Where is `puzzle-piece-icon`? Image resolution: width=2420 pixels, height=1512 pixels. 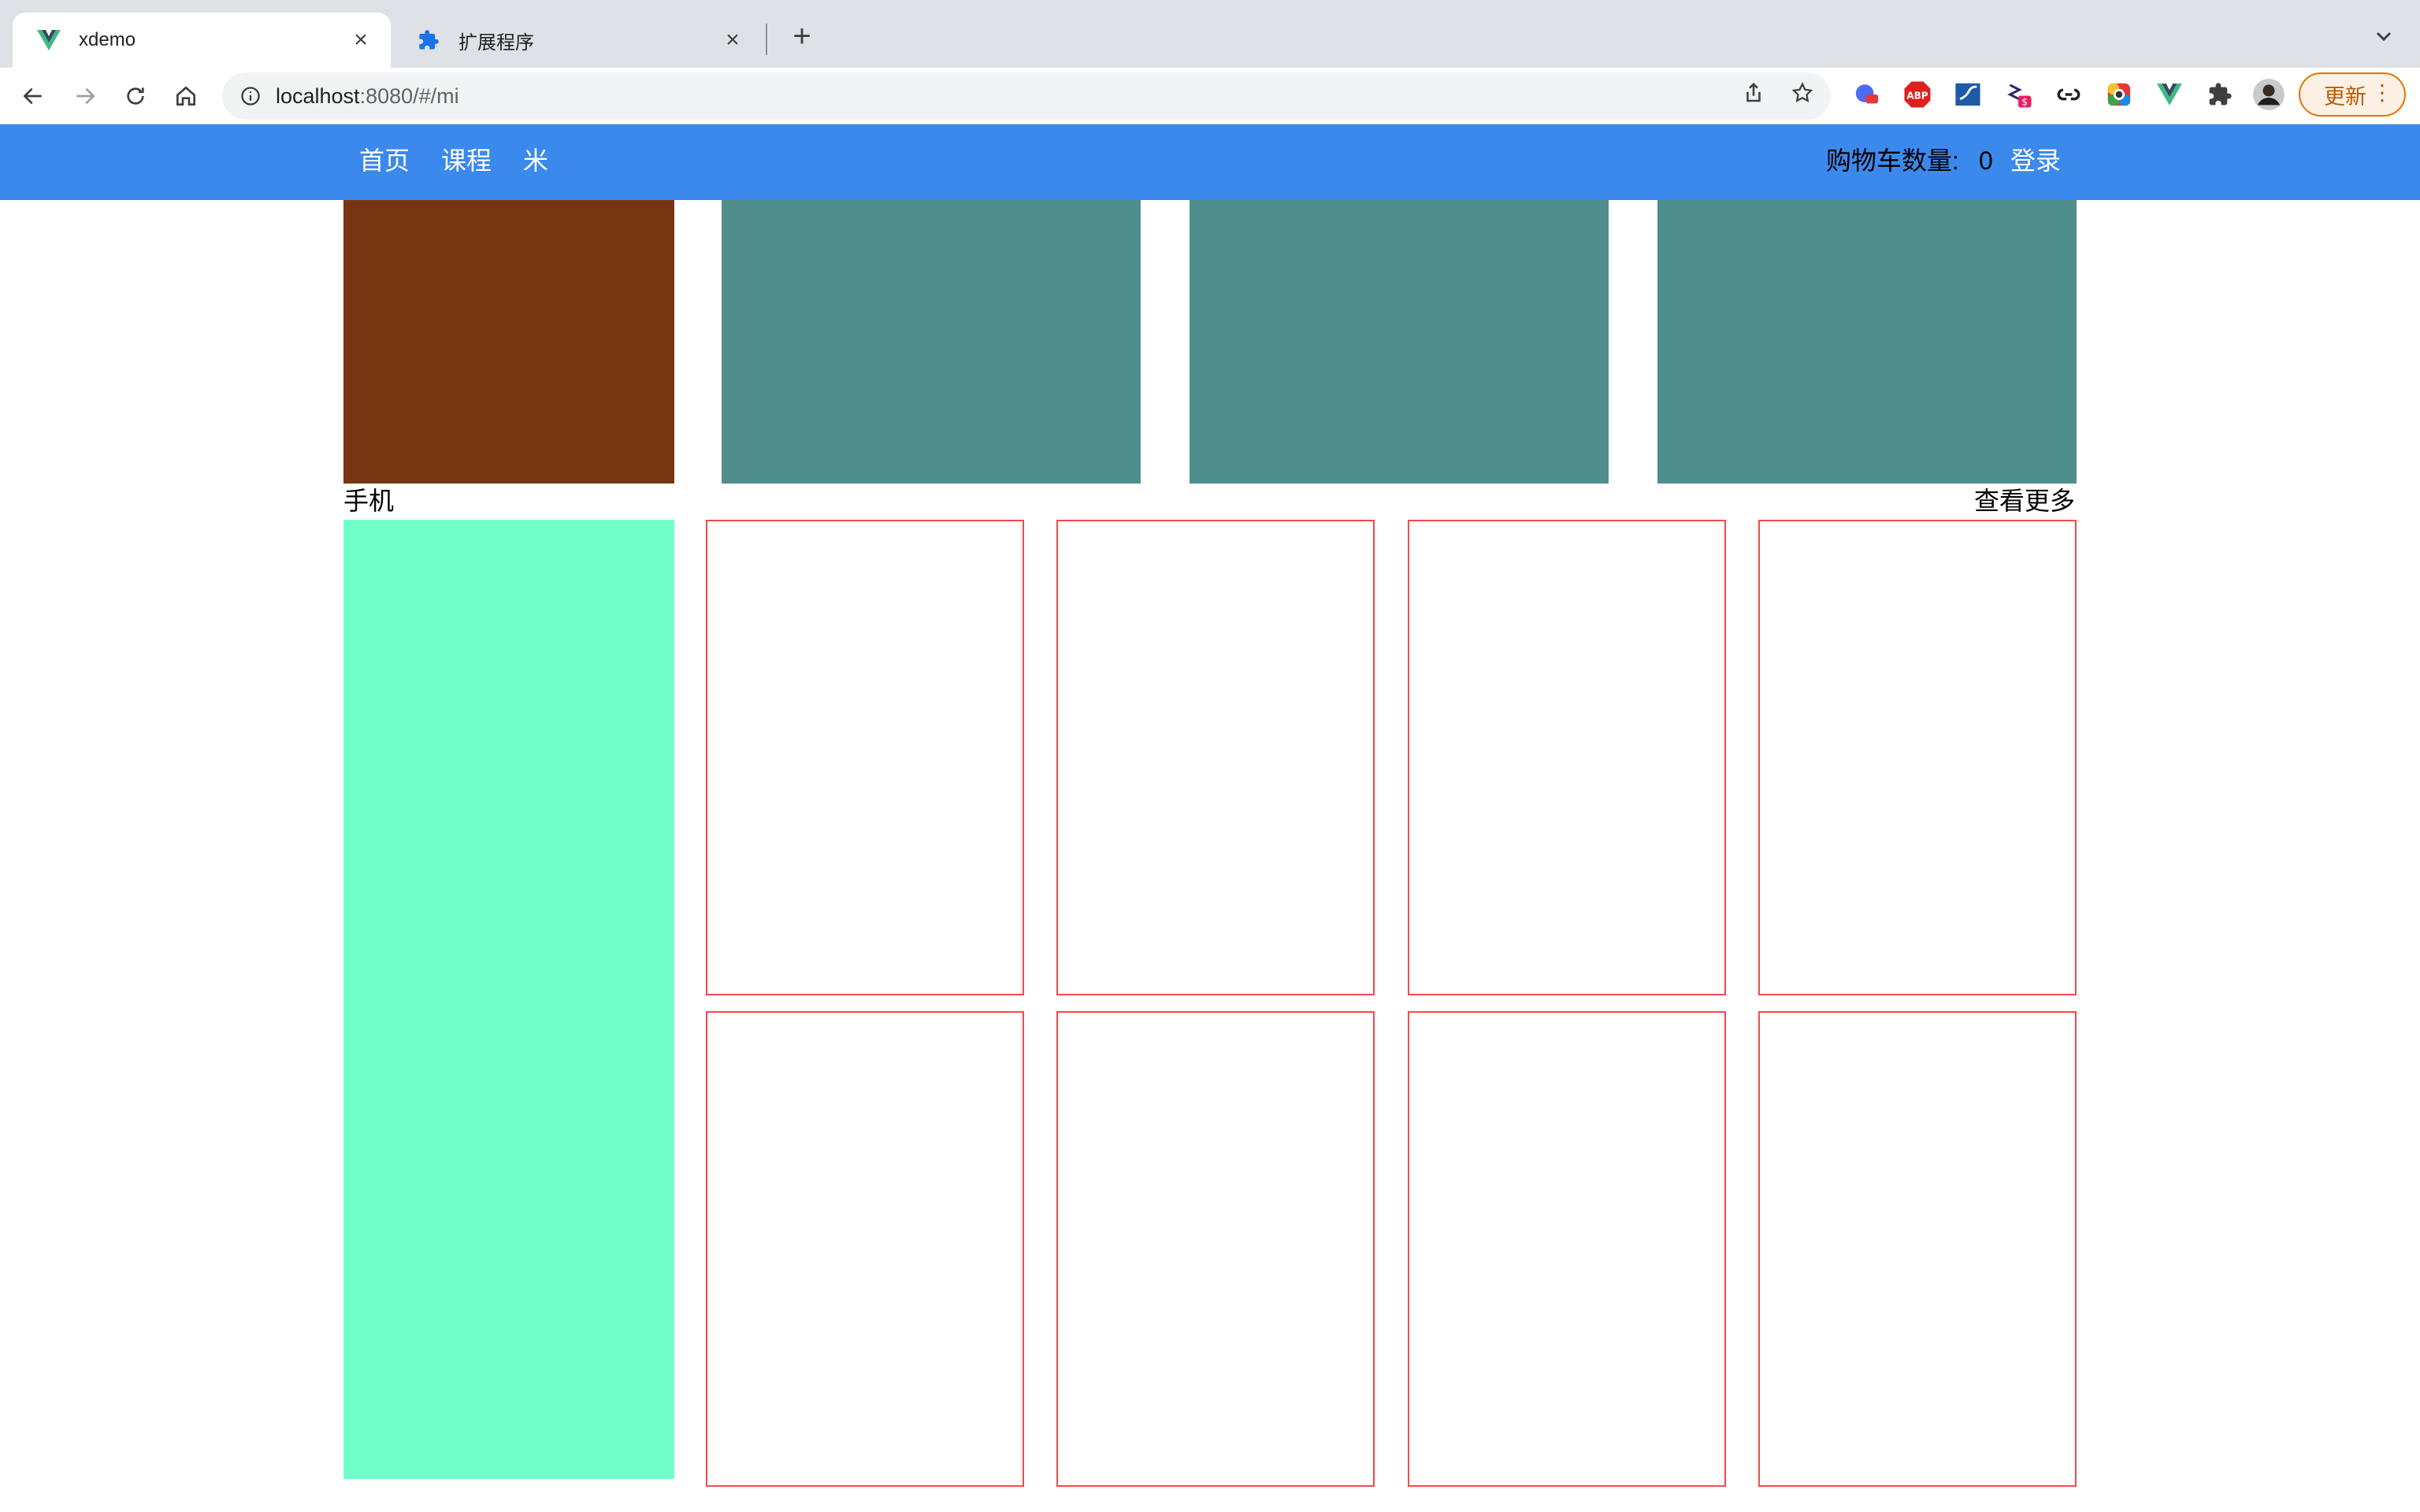
puzzle-piece-icon is located at coordinates (428, 40).